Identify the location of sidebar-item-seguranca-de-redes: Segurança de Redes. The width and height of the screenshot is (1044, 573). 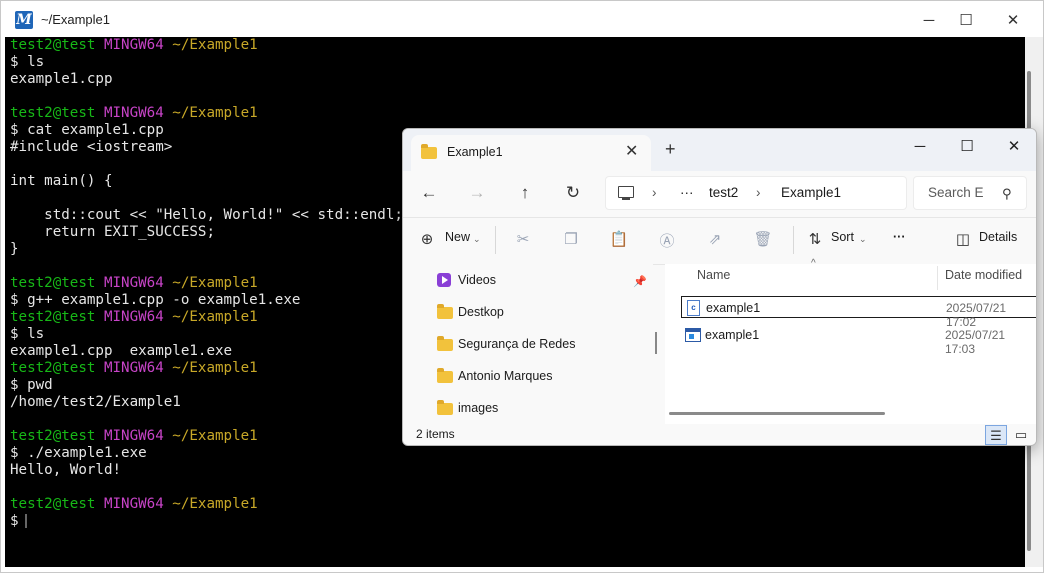
(542, 345).